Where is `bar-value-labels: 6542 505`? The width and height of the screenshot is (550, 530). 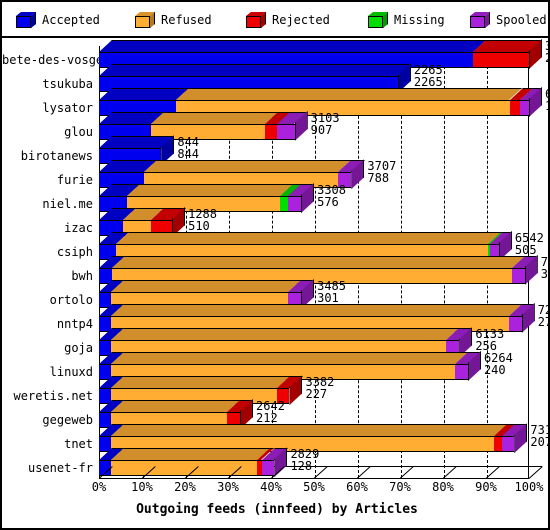 bar-value-labels: 6542 505 is located at coordinates (529, 244).